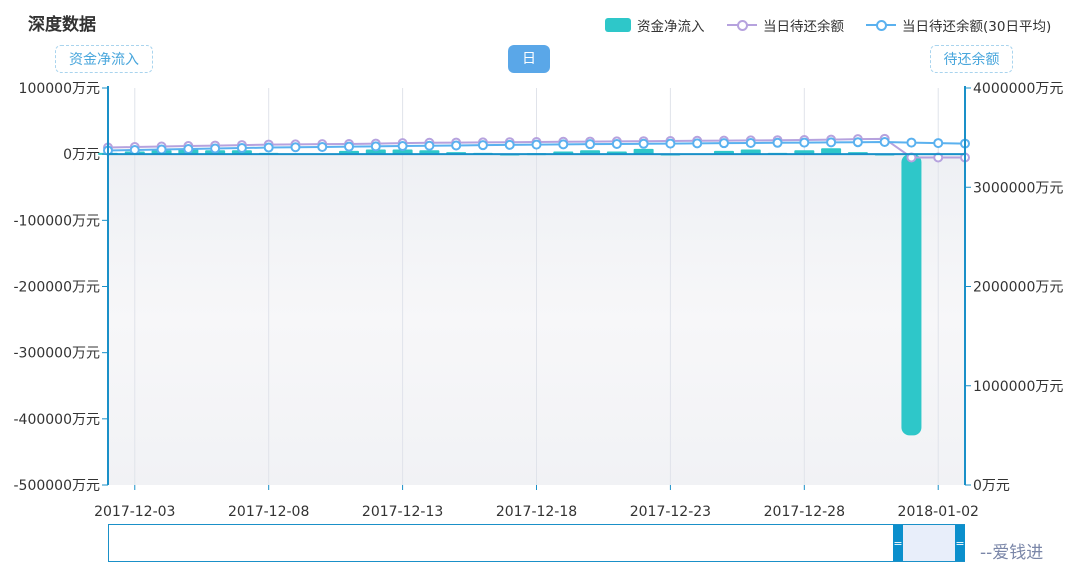 The image size is (1080, 571). I want to click on watermark: --爱钱进, so click(1012, 553).